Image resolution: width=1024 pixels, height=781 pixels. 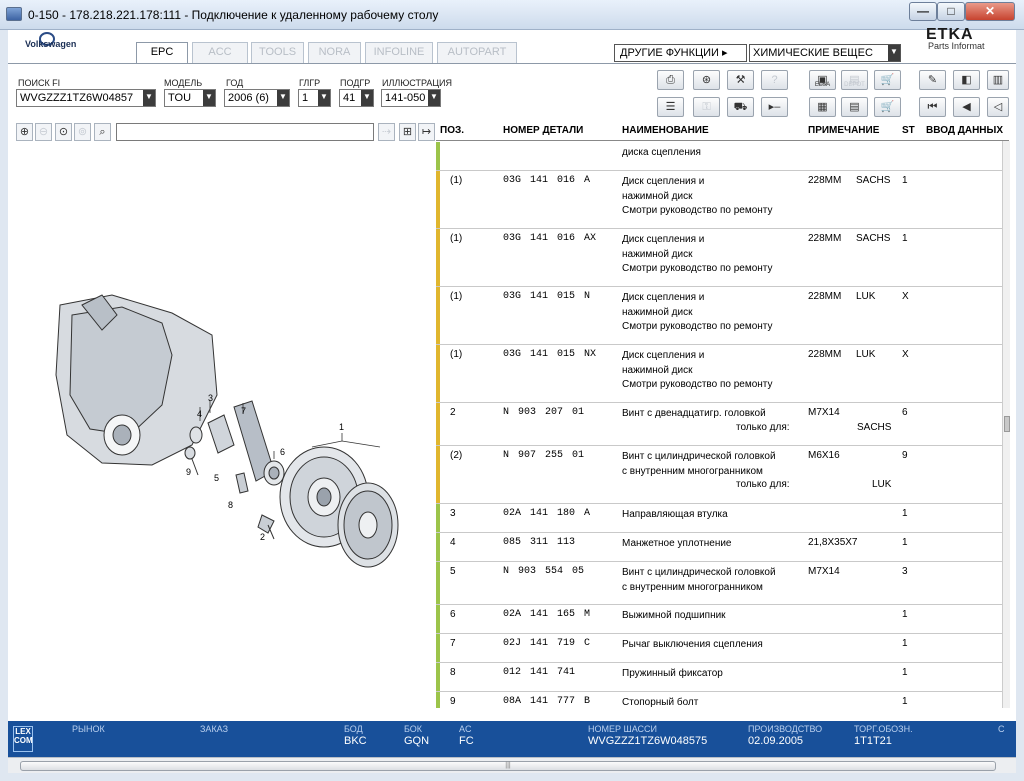 What do you see at coordinates (453, 672) in the screenshot?
I see `row-position: 8` at bounding box center [453, 672].